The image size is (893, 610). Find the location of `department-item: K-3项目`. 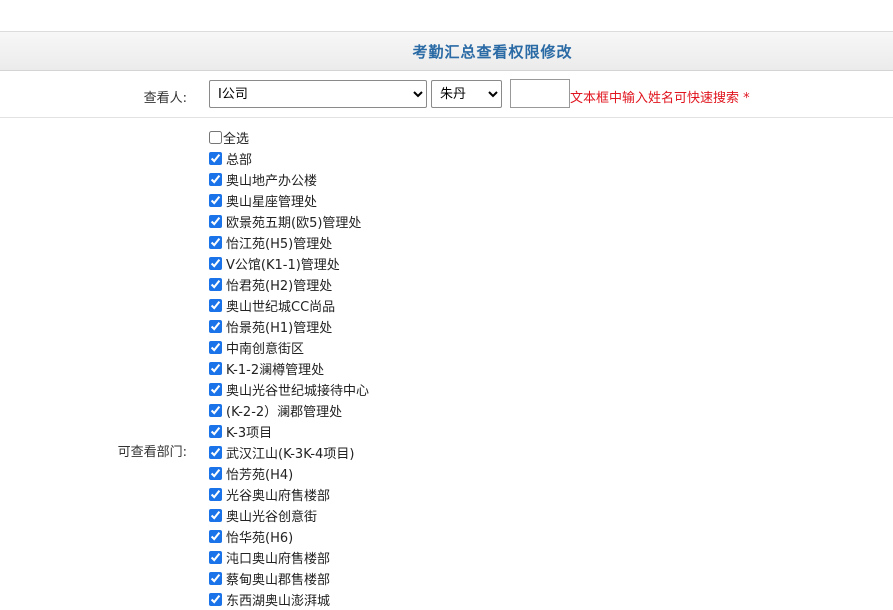

department-item: K-3项目 is located at coordinates (509, 431).